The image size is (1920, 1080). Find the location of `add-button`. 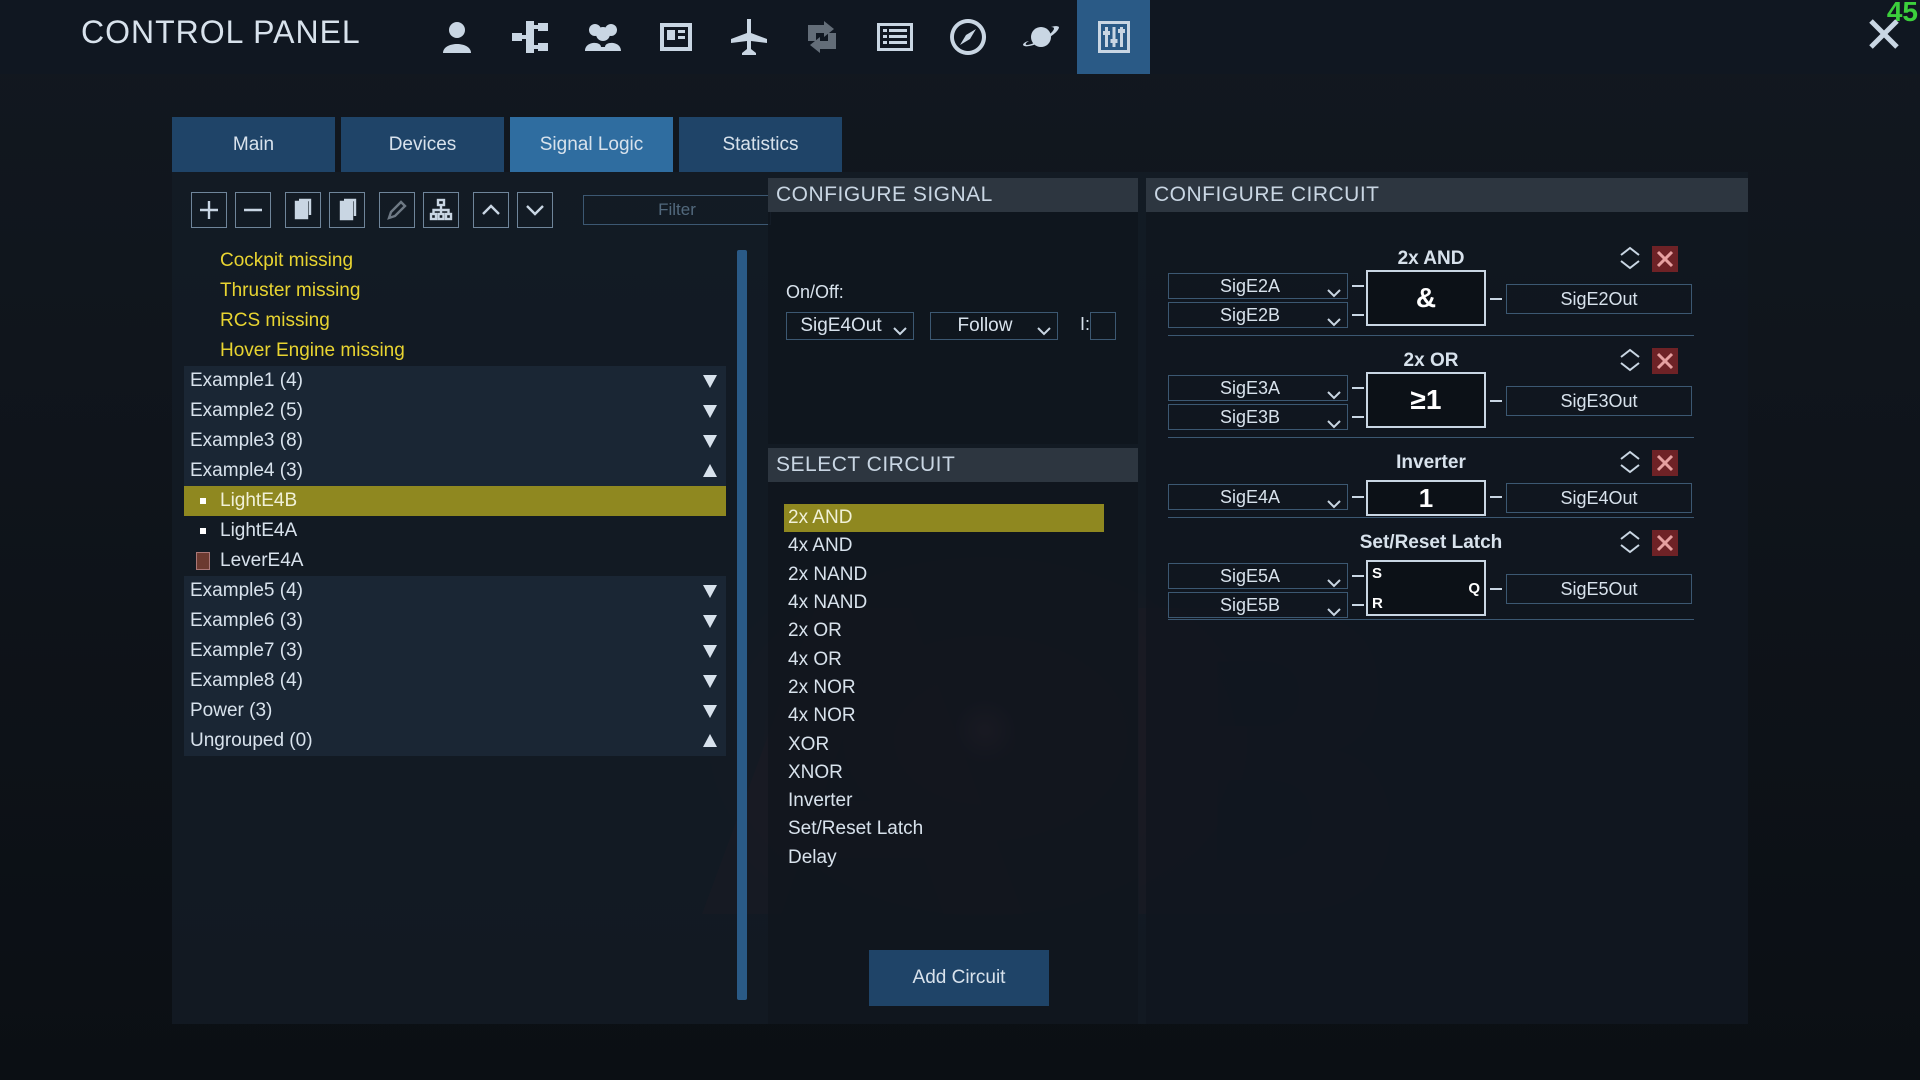

add-button is located at coordinates (209, 210).